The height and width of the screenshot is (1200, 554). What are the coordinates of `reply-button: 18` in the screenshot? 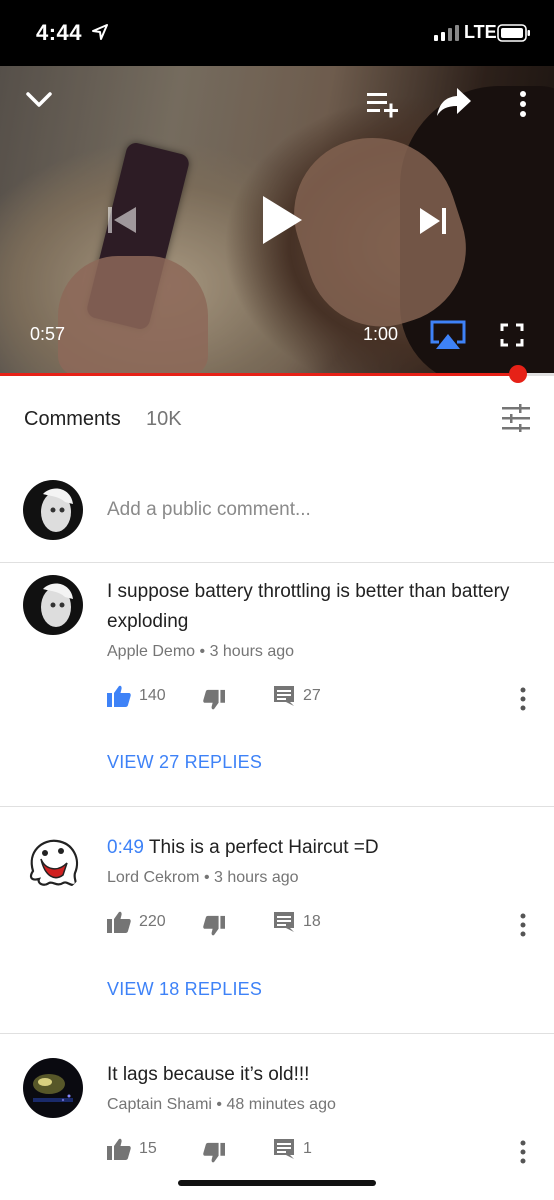 It's located at (297, 922).